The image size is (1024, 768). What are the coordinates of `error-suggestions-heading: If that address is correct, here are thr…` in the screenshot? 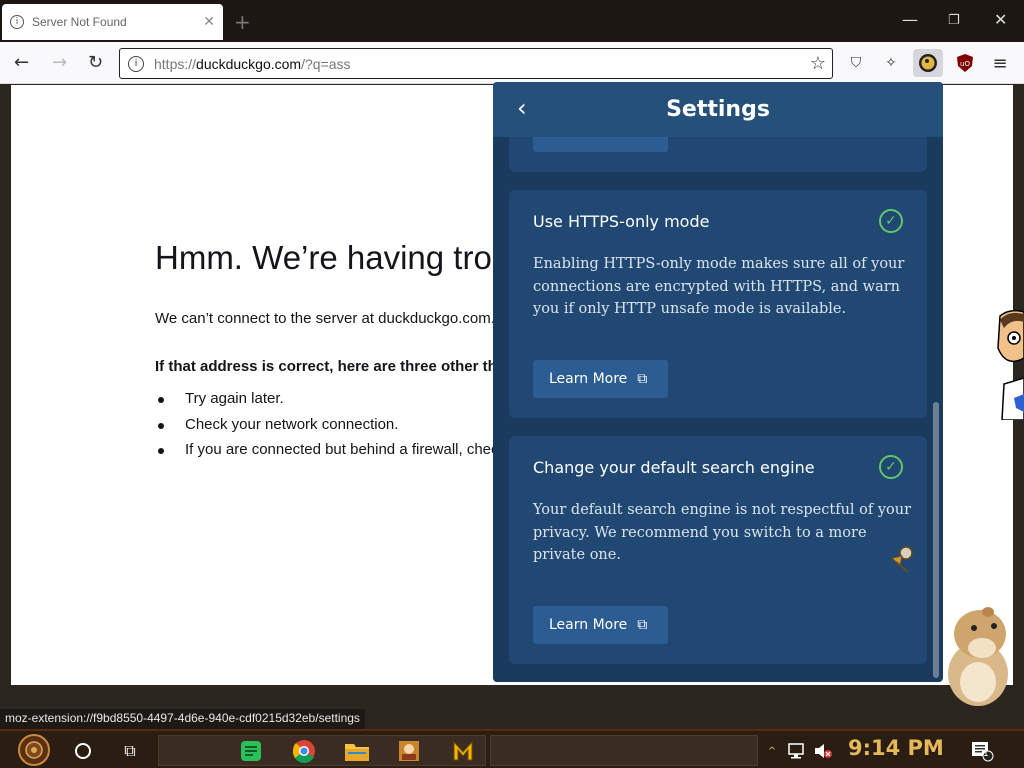 It's located at (326, 366).